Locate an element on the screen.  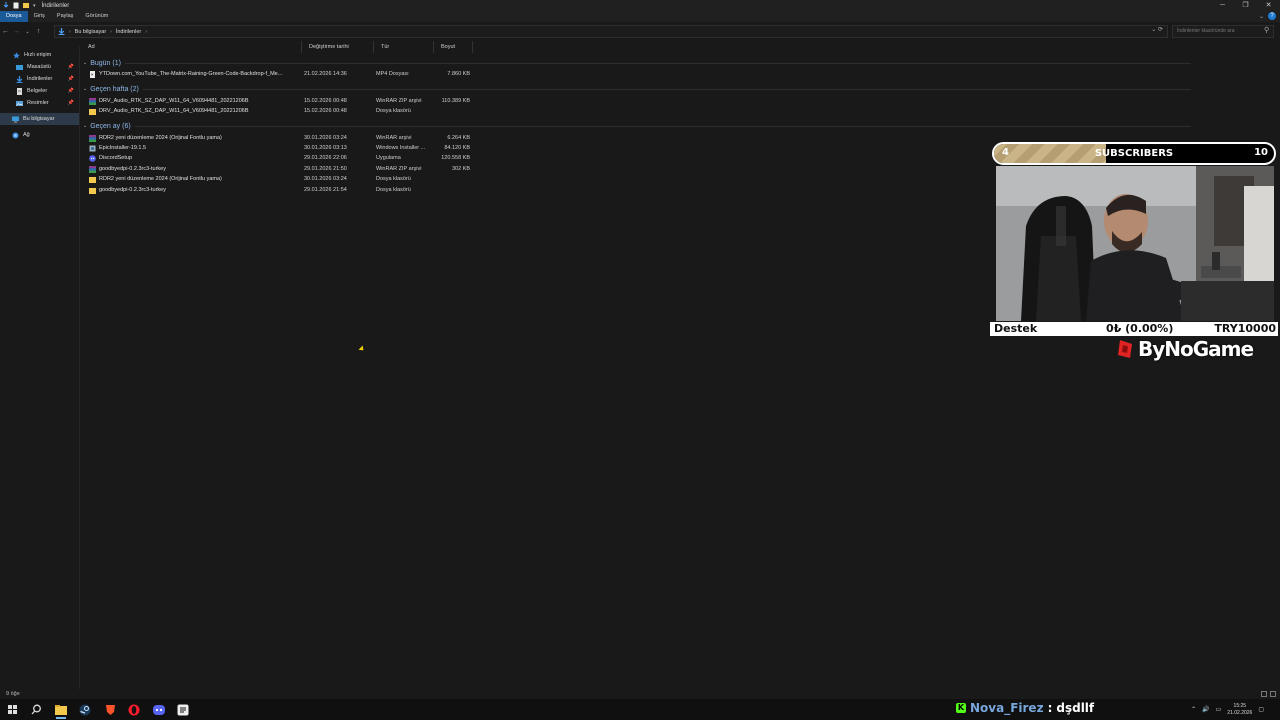
column-header-type: Tür is located at coordinates (404, 47).